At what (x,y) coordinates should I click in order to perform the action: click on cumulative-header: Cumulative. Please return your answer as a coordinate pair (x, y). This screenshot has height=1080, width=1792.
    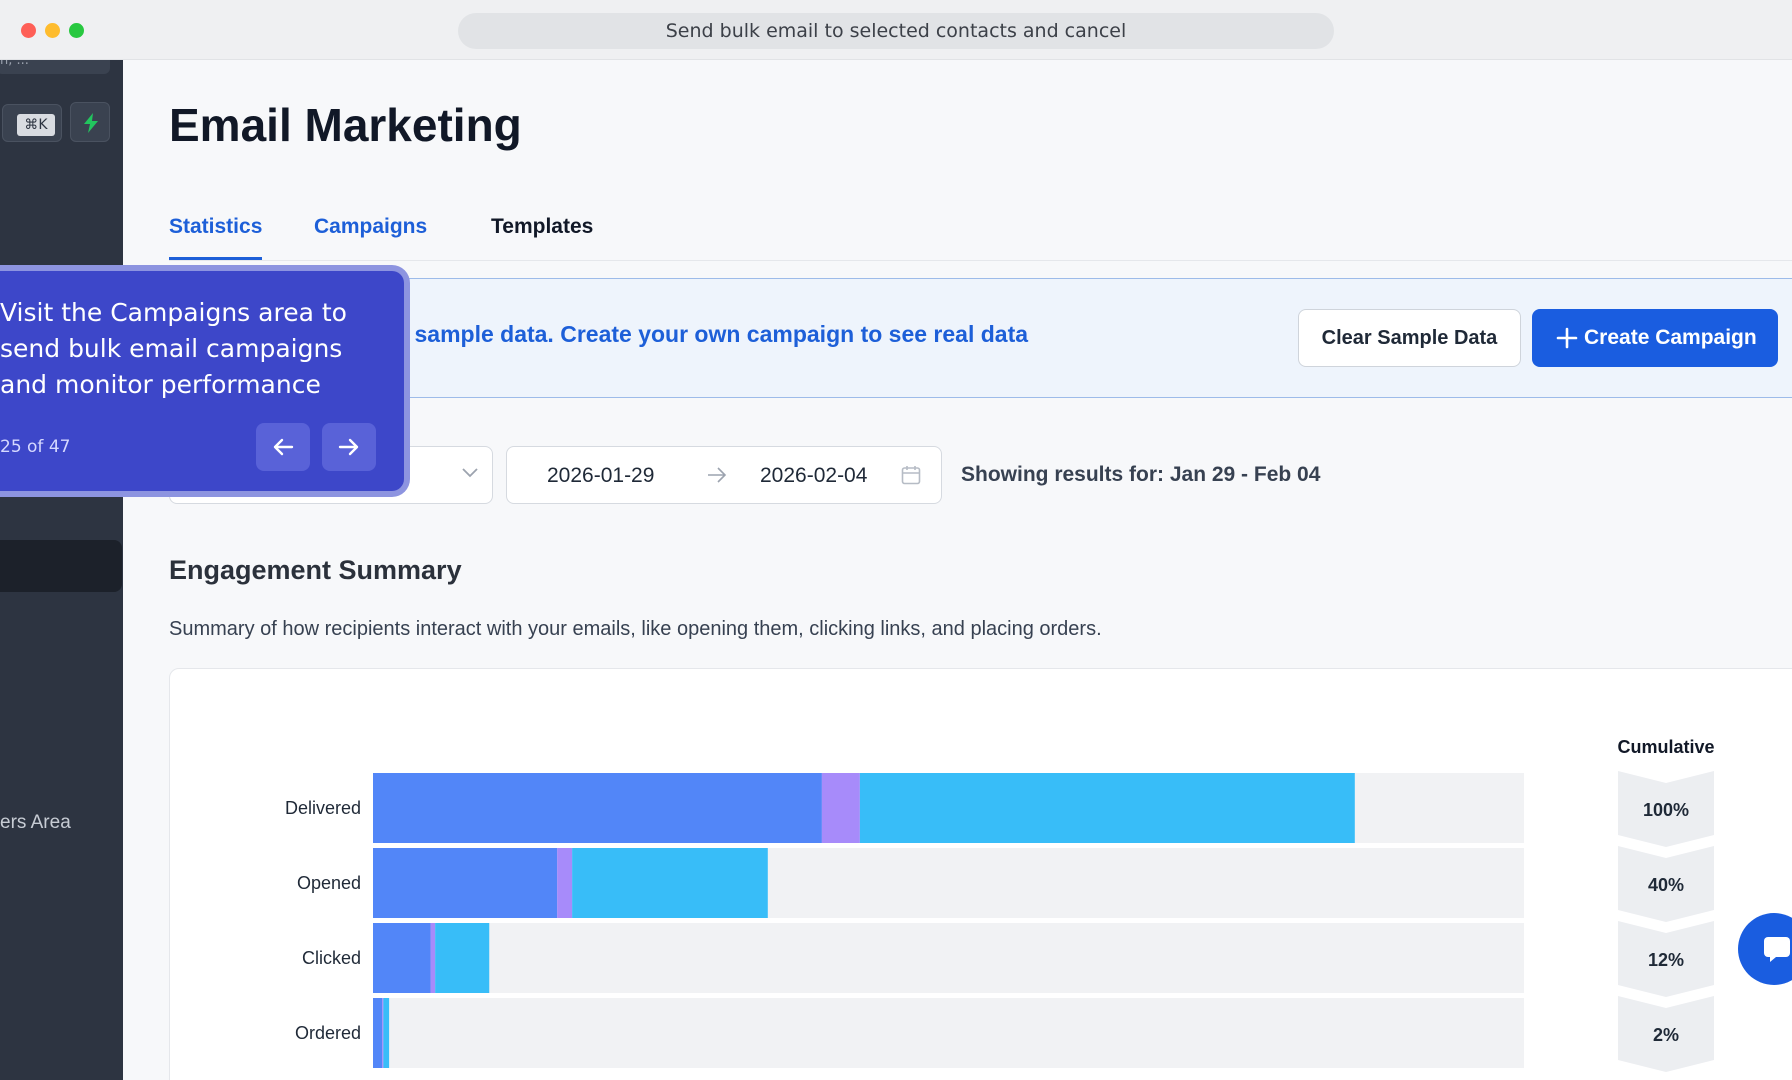
    Looking at the image, I should click on (1665, 747).